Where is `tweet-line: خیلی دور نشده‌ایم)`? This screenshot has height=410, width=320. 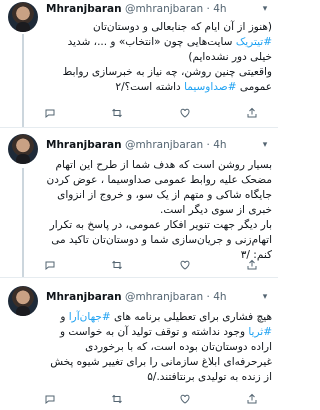
tweet-line: خیلی دور نشده‌ایم) is located at coordinates (230, 57).